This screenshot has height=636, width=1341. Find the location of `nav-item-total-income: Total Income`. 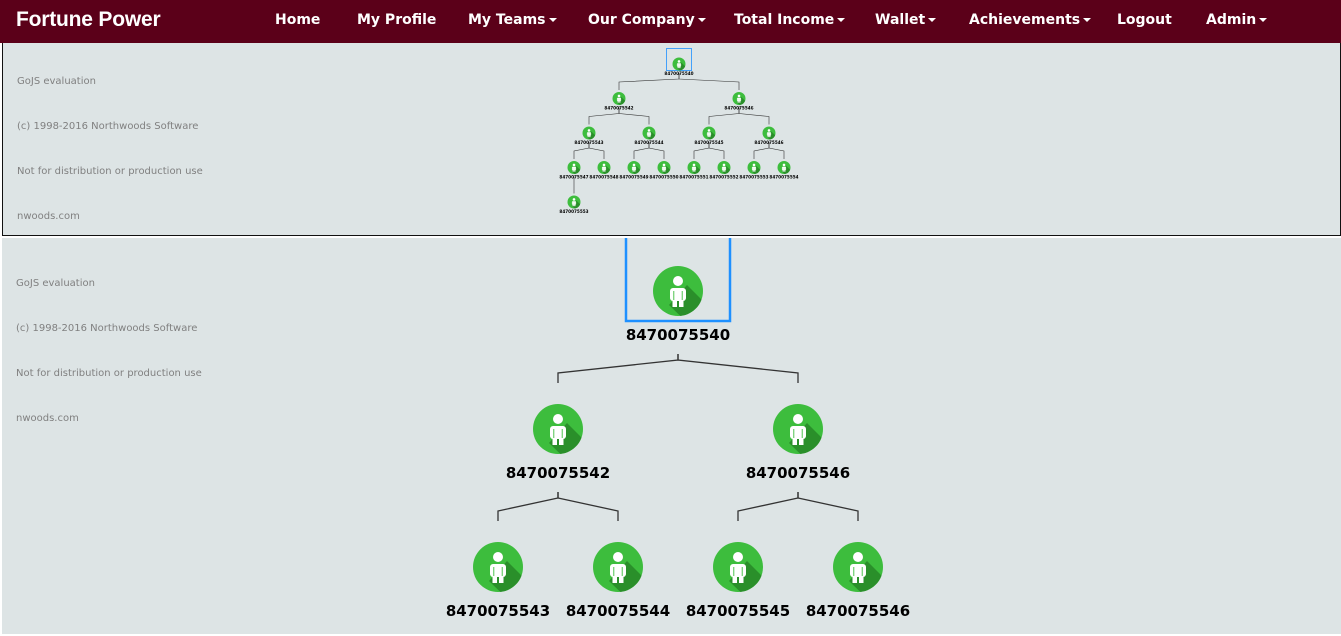

nav-item-total-income: Total Income is located at coordinates (790, 20).